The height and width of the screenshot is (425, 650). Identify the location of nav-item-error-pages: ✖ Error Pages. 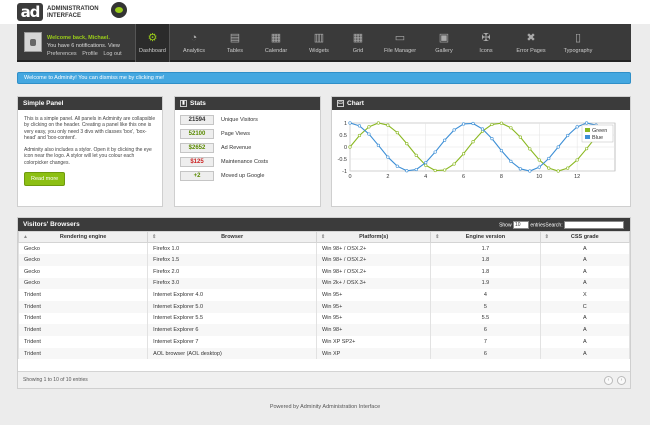
(531, 43).